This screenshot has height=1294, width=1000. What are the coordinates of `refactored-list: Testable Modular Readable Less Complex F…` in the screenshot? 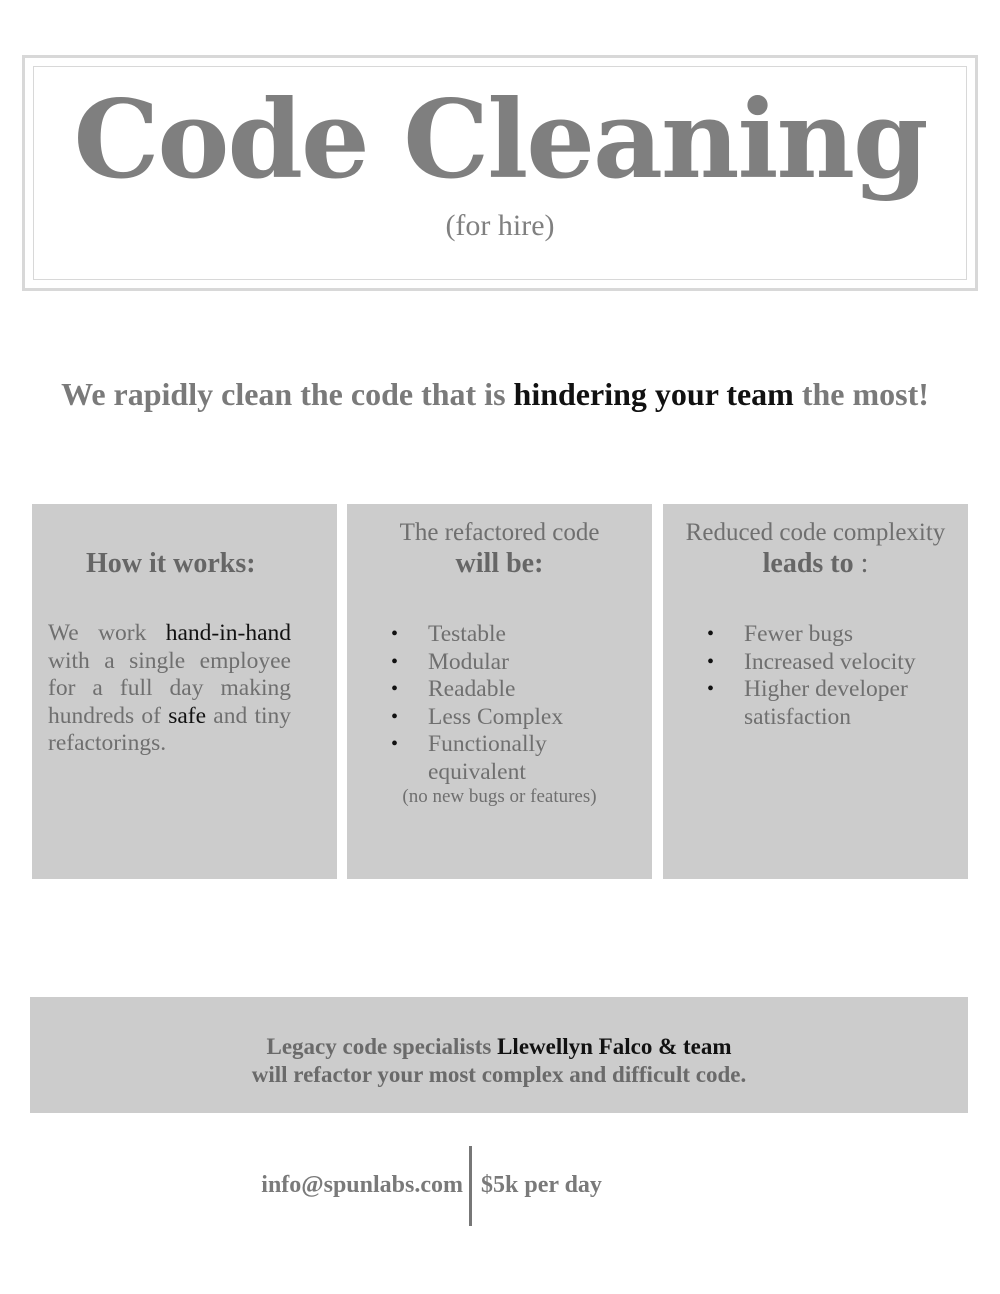 It's located at (511, 703).